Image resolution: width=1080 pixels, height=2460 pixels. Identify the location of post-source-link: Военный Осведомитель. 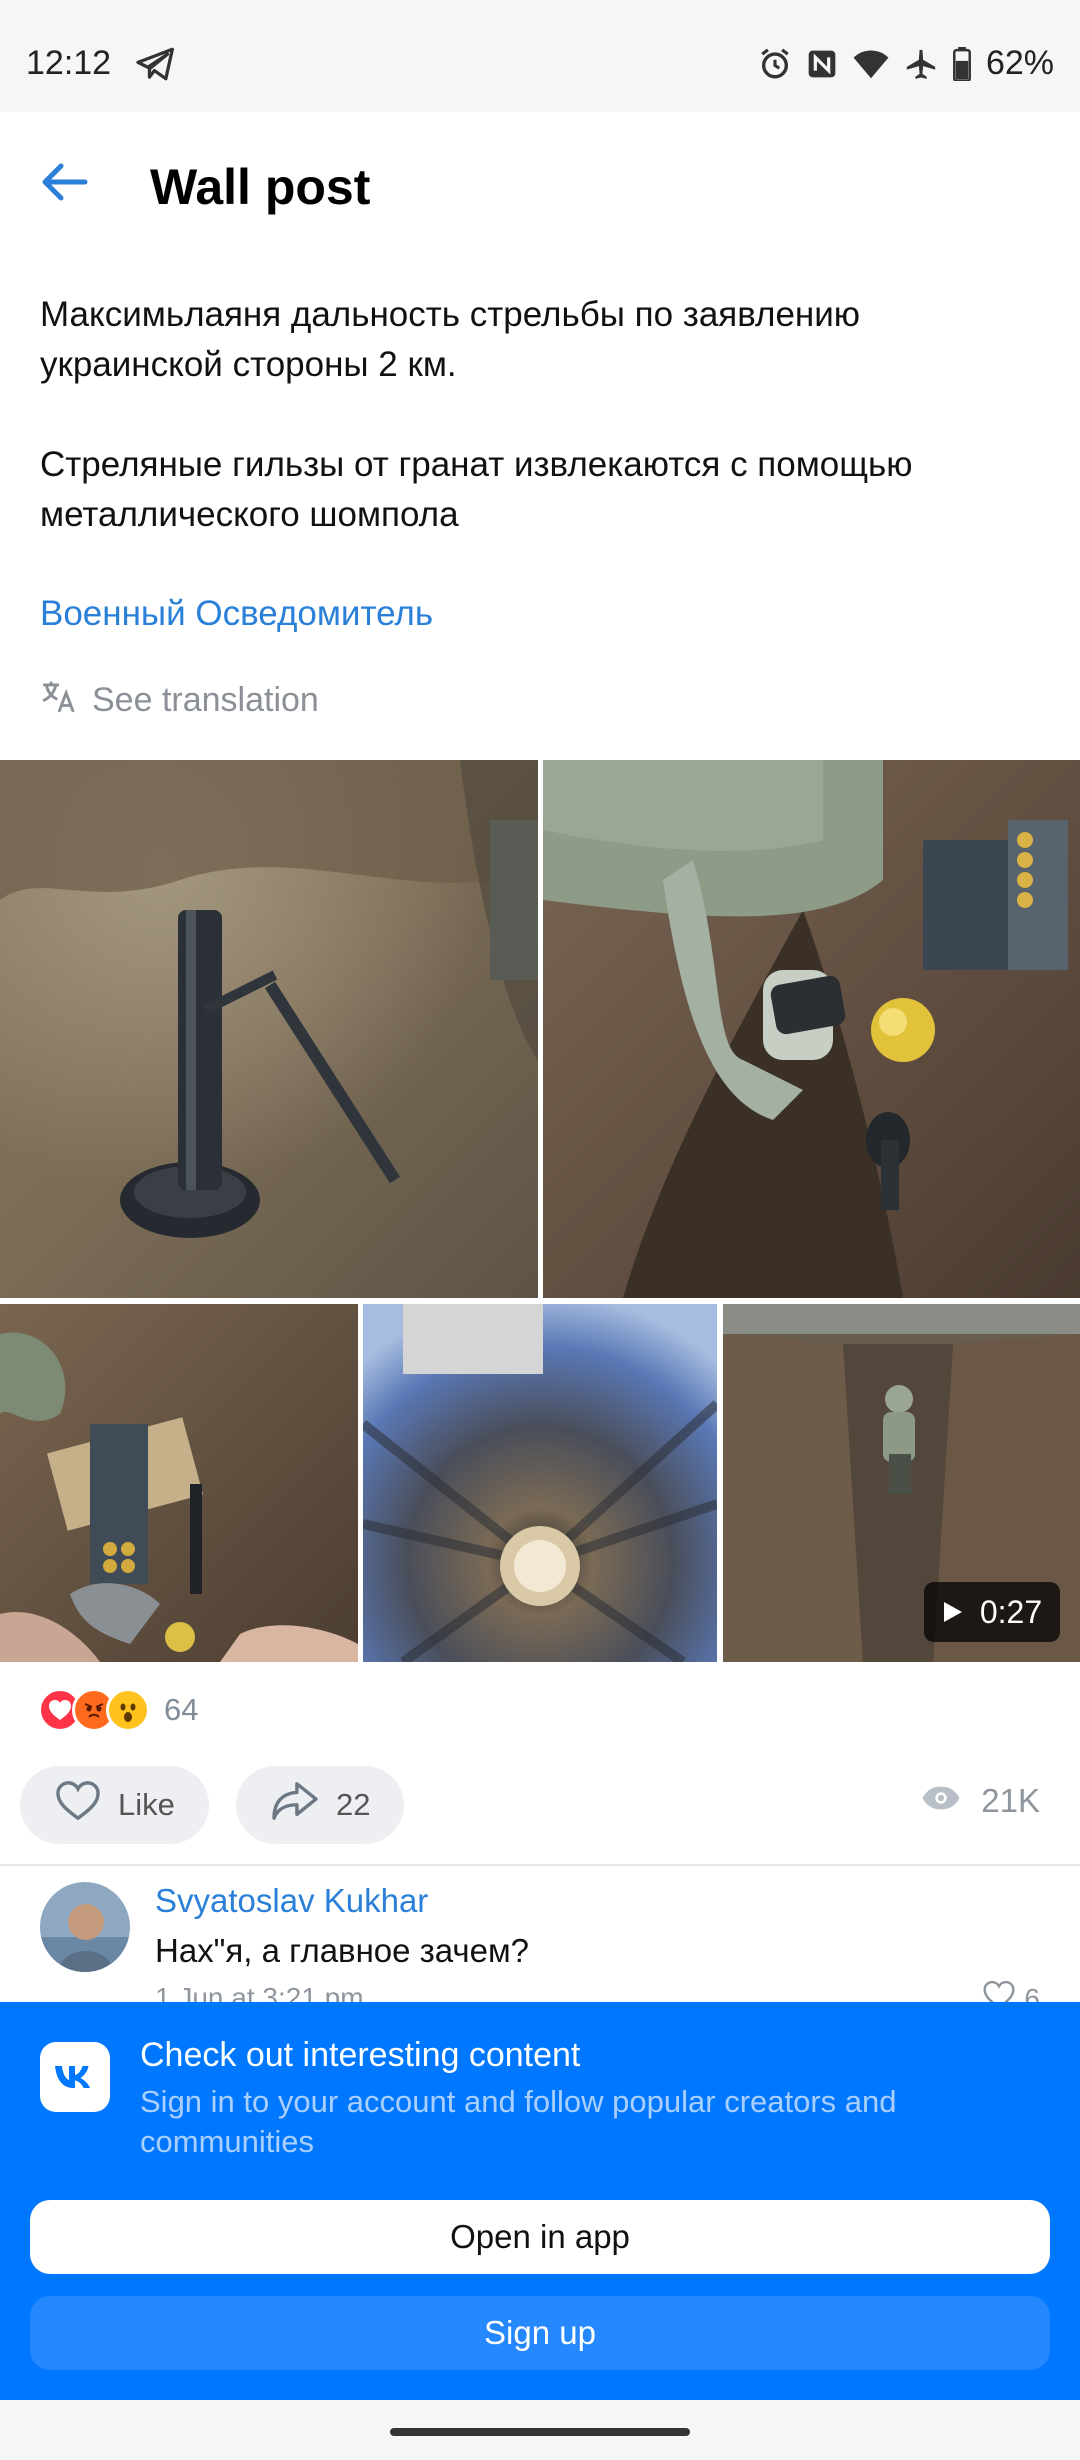
(236, 614).